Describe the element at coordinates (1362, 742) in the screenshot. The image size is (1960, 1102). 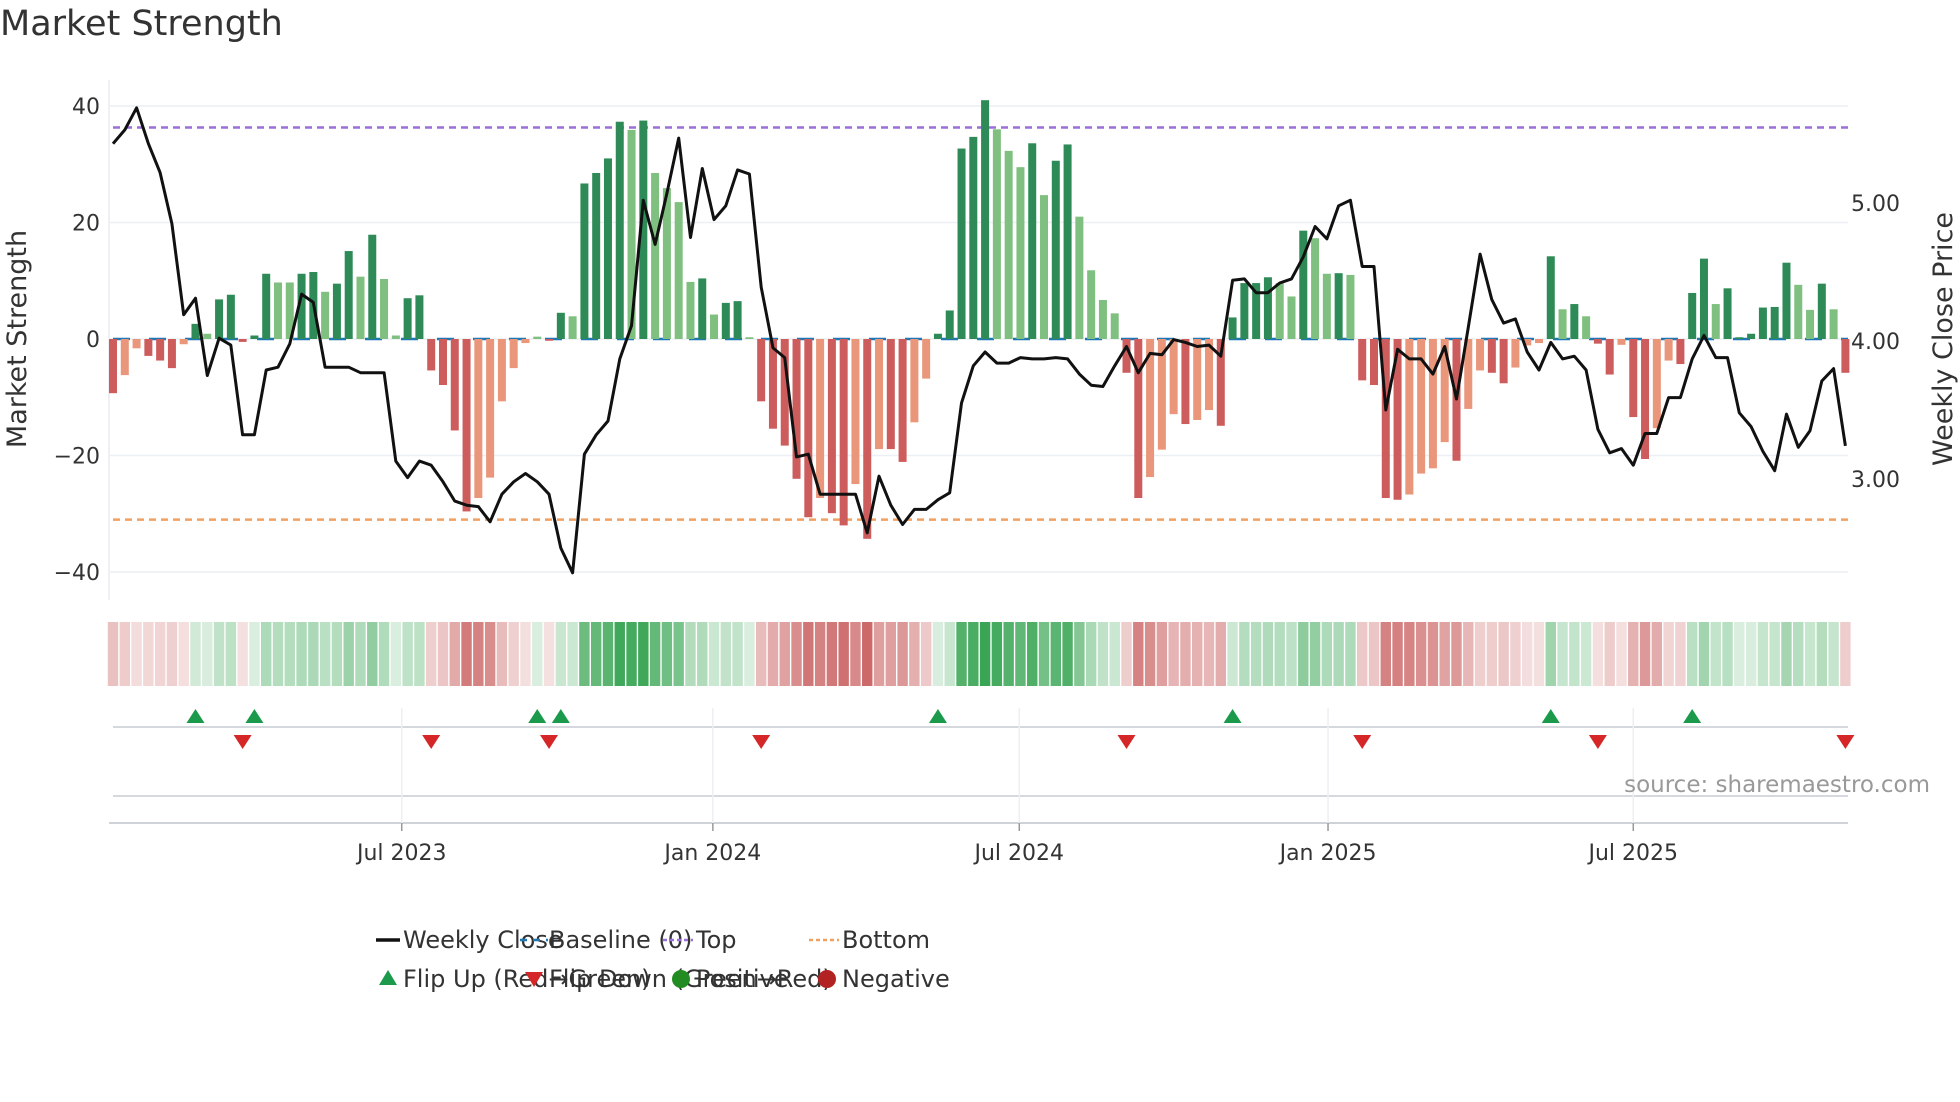
I see `flip-down-marker` at that location.